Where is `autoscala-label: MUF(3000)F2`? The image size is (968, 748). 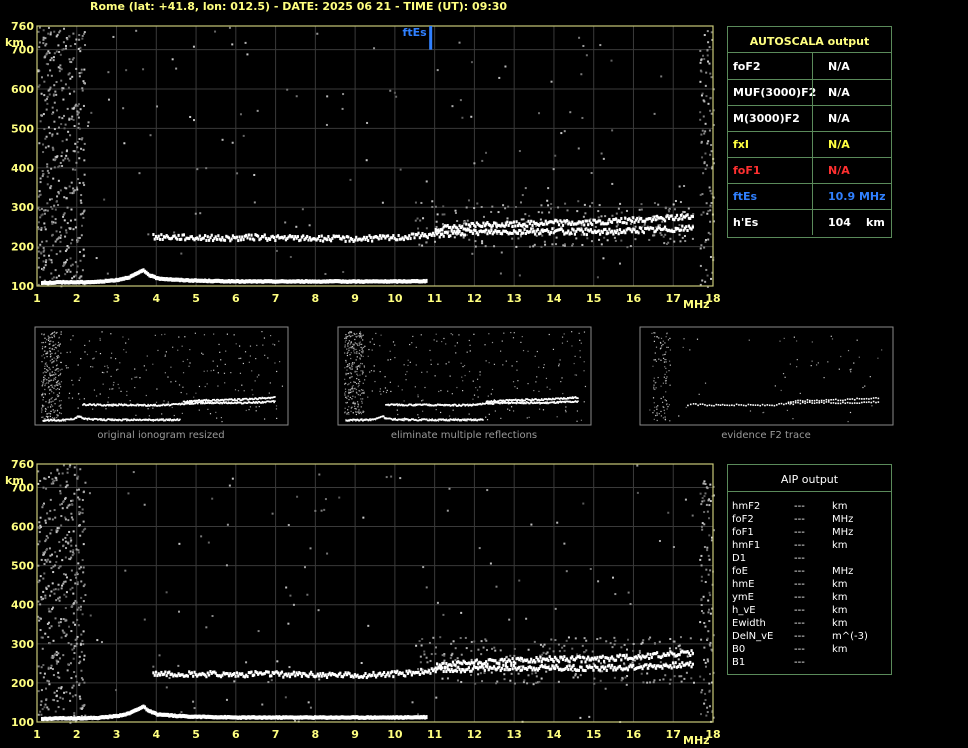 autoscala-label: MUF(3000)F2 is located at coordinates (775, 92).